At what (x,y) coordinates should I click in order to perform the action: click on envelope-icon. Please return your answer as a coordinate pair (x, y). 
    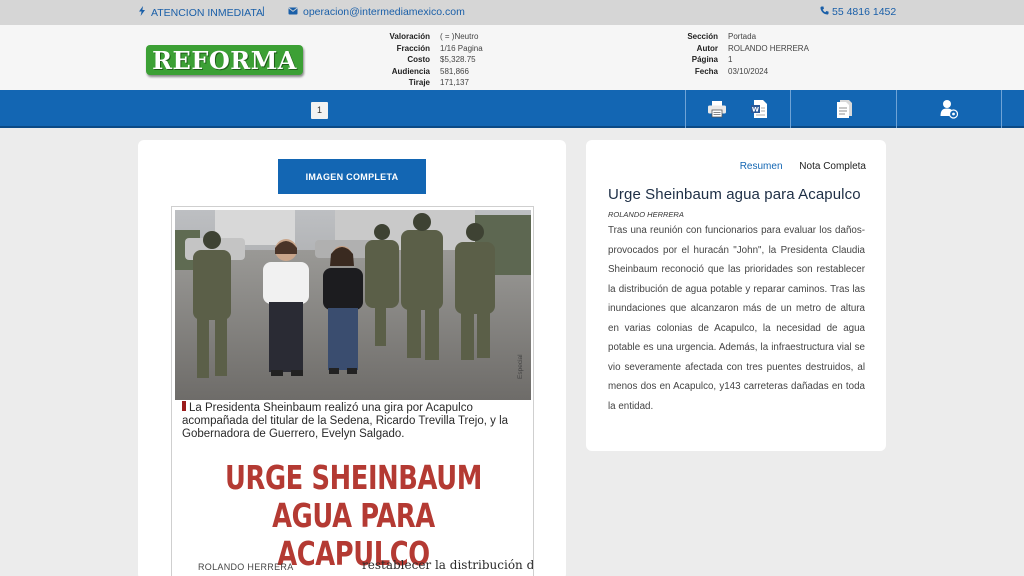
    Looking at the image, I should click on (293, 12).